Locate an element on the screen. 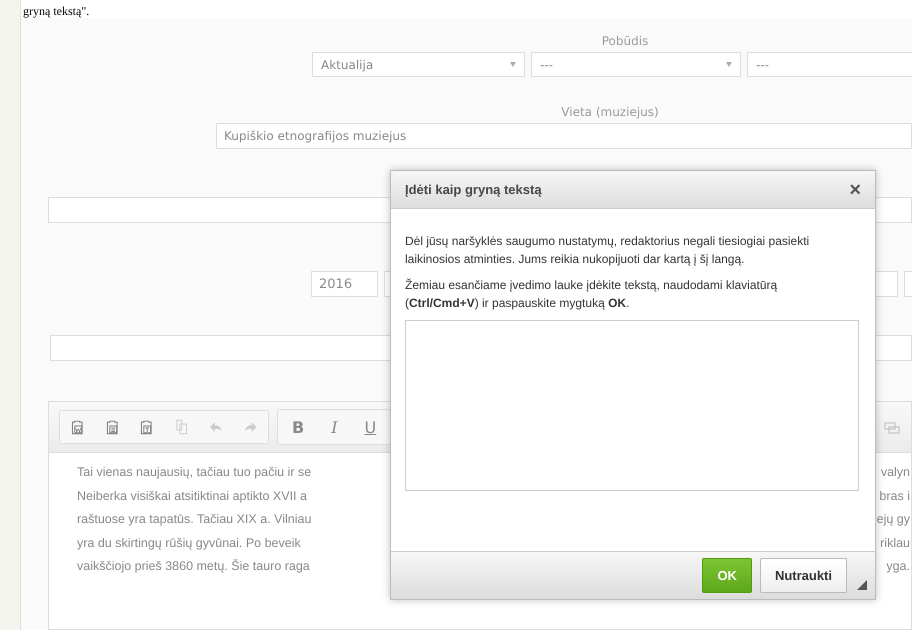 This screenshot has width=912, height=630. document-heading: gryną tekstą". is located at coordinates (56, 10).